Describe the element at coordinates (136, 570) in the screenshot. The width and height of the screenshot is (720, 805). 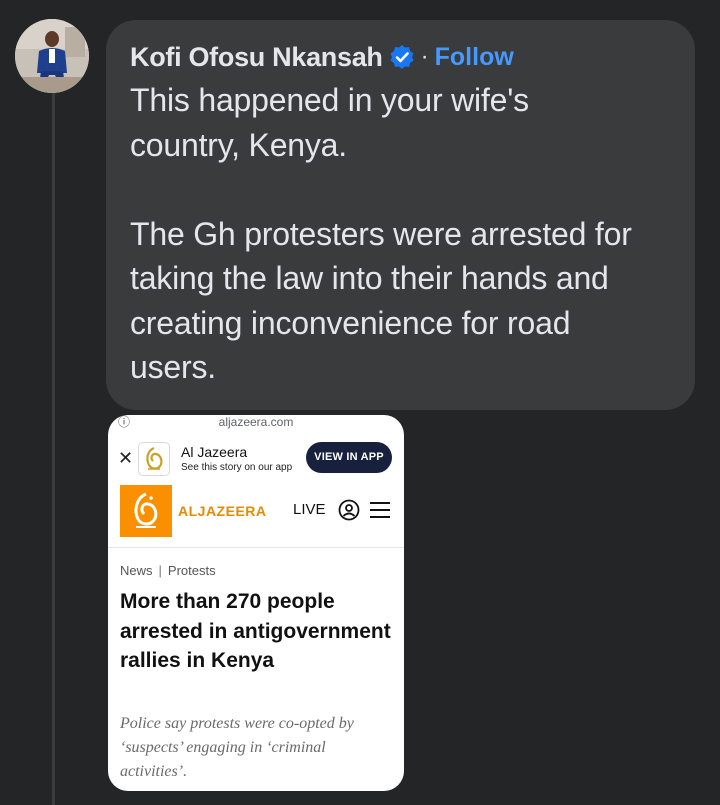
I see `breadcrumb-news: News` at that location.